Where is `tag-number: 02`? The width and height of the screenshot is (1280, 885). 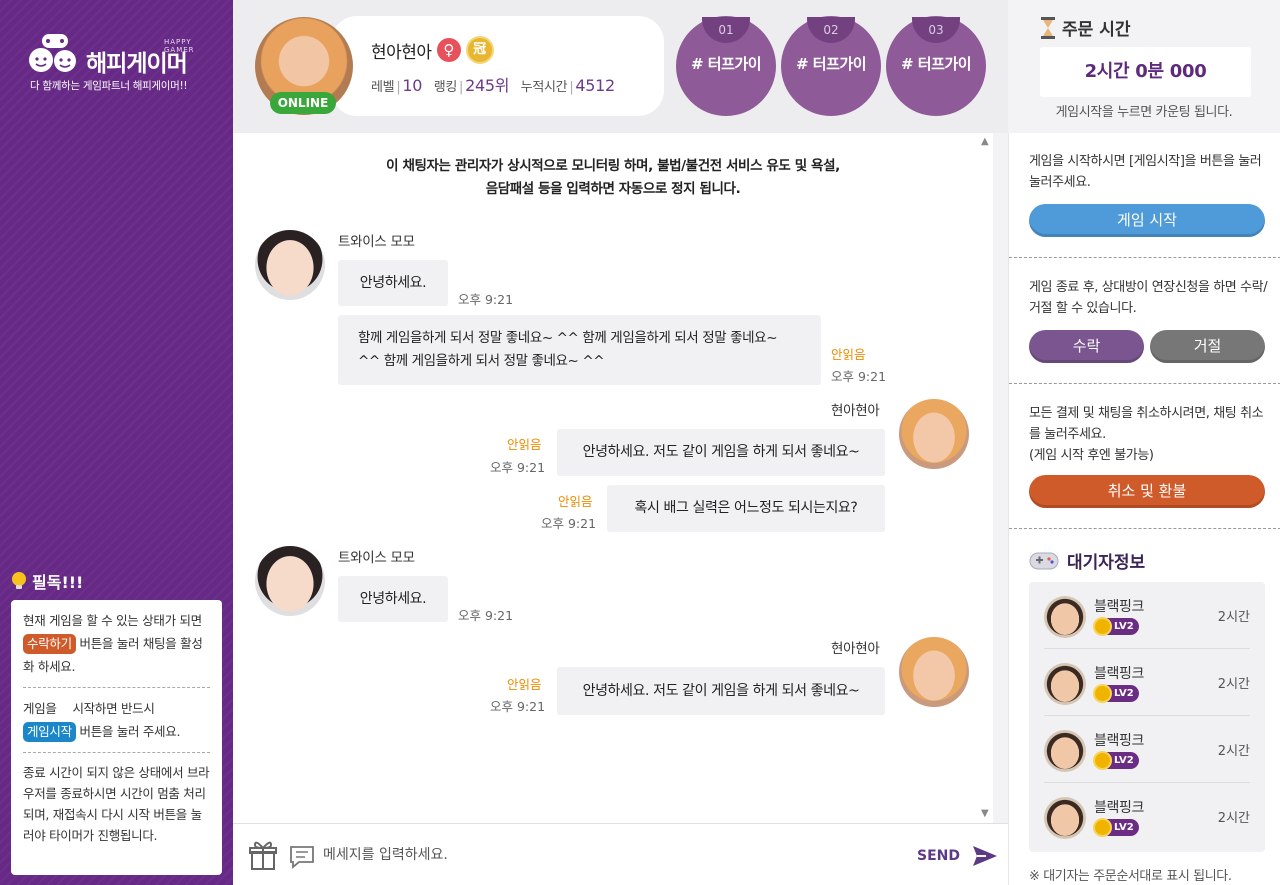
tag-number: 02 is located at coordinates (831, 30).